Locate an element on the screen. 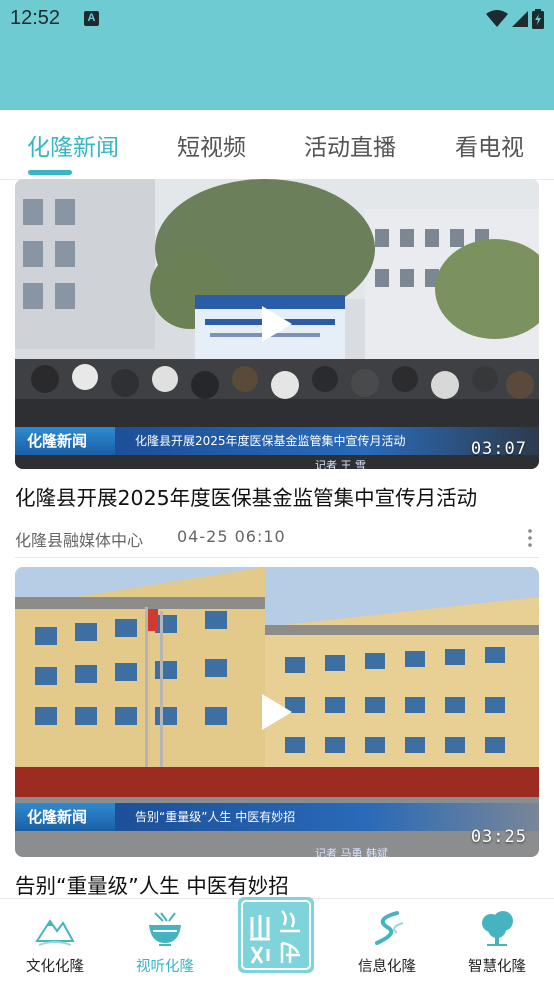  mountain-icon is located at coordinates (55, 932).